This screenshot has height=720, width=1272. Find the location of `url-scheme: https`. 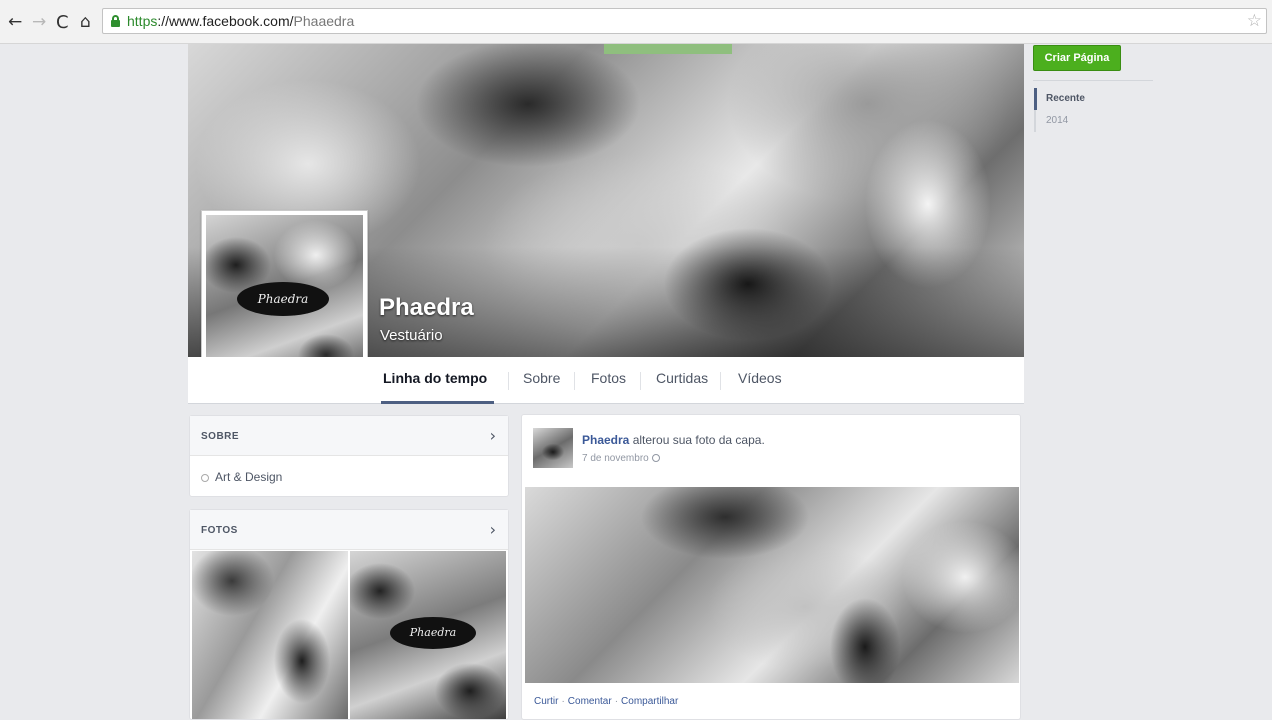

url-scheme: https is located at coordinates (142, 21).